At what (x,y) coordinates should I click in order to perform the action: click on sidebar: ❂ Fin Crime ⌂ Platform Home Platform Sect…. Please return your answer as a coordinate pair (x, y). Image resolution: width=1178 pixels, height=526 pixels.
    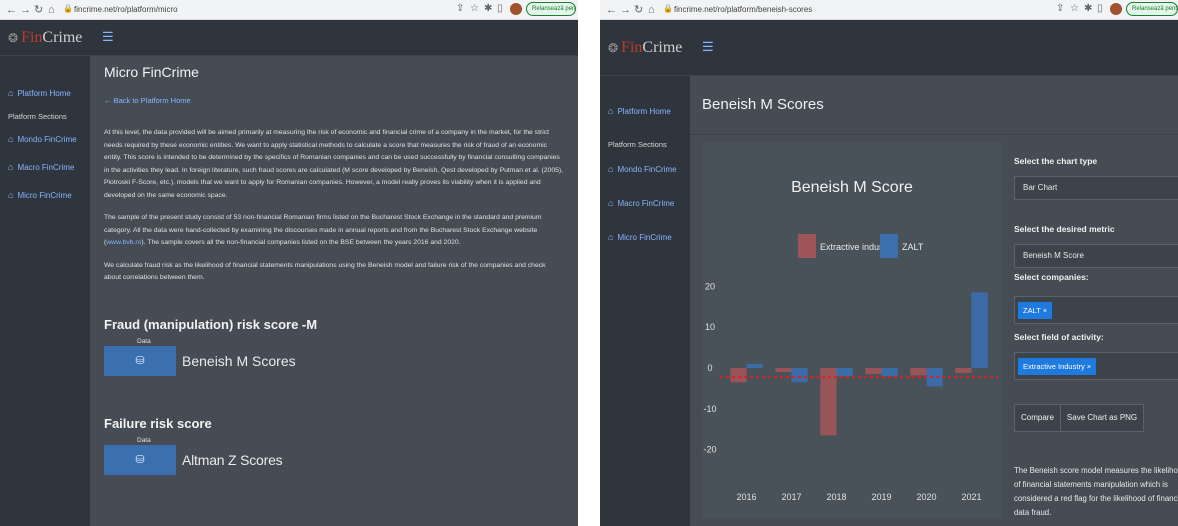
    Looking at the image, I should click on (45, 273).